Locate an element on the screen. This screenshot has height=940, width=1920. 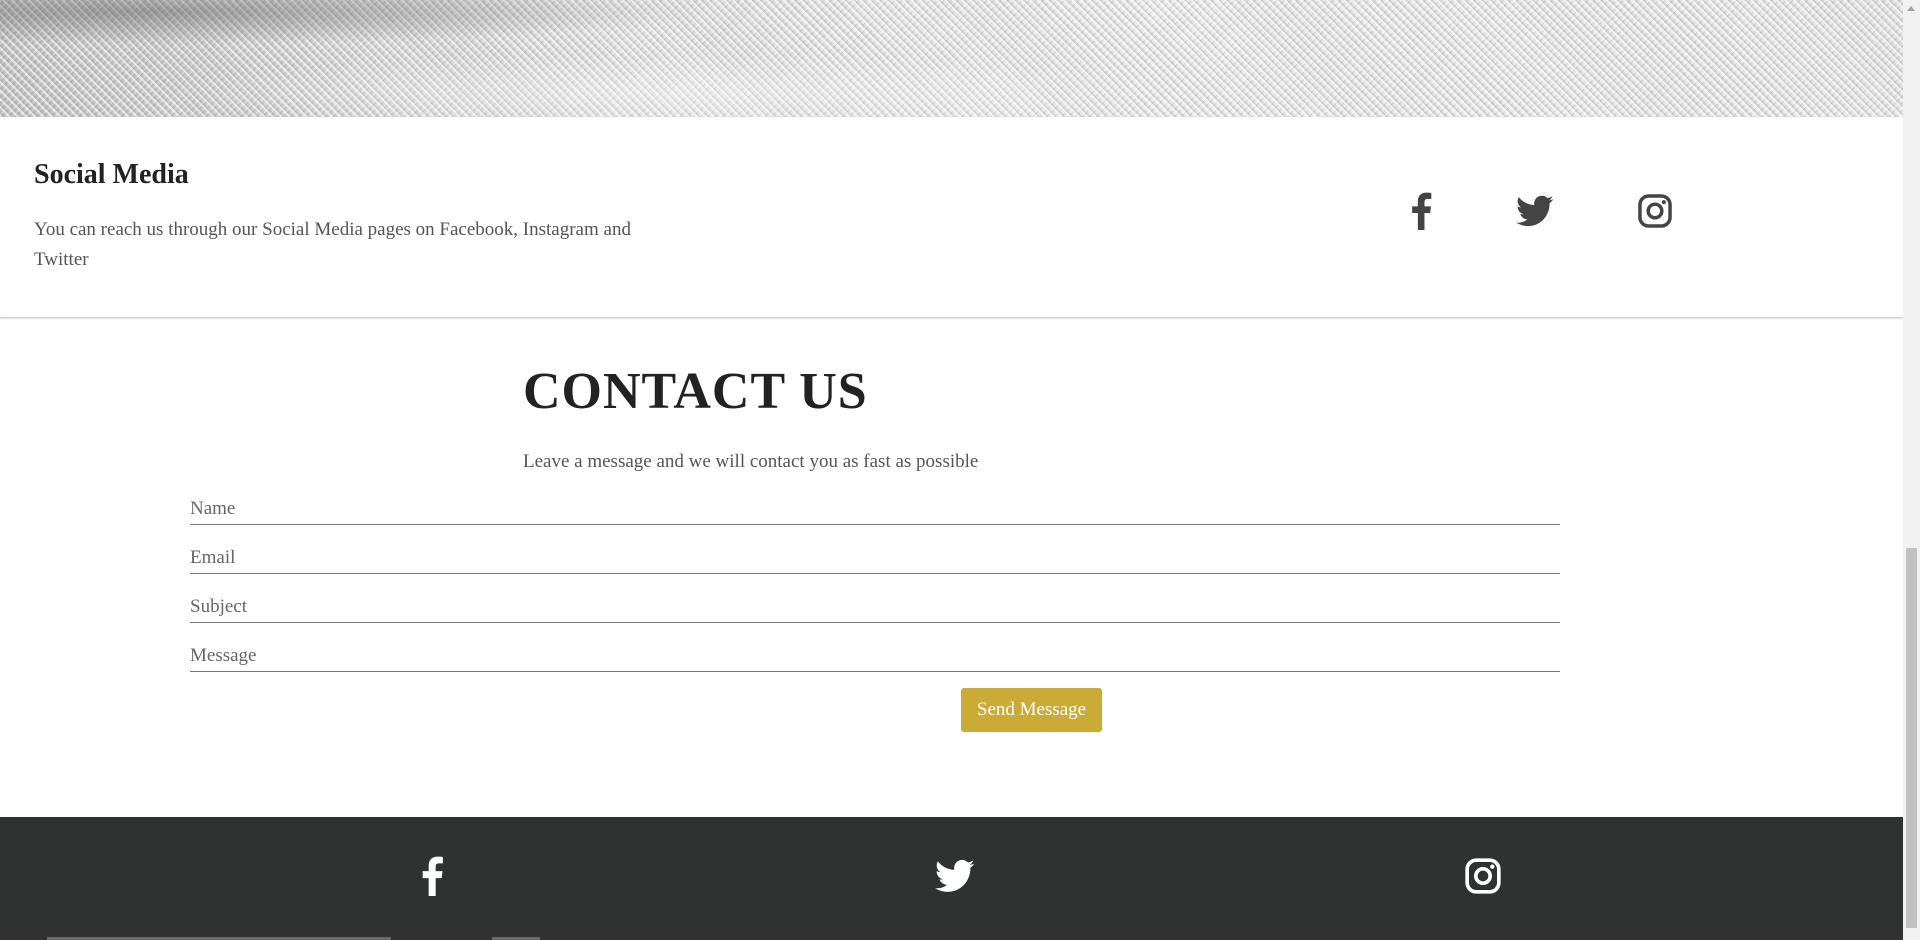
footer-twitter-icon is located at coordinates (955, 876).